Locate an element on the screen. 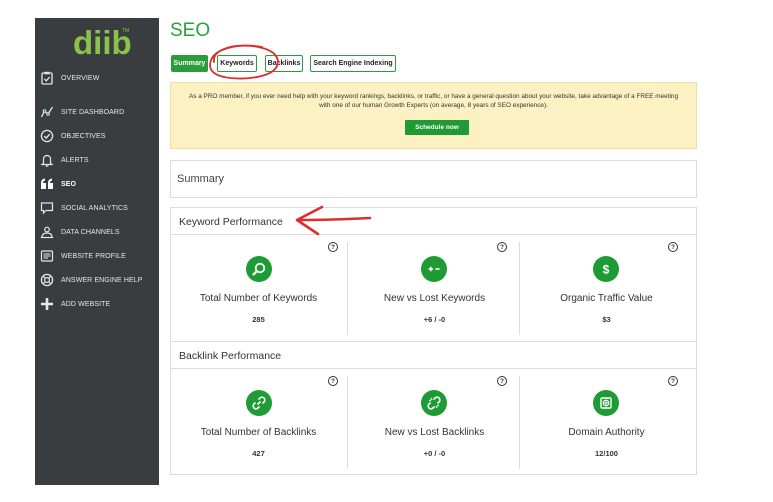 This screenshot has height=502, width=773. sidebar-item-label: DATA CHANNELS is located at coordinates (90, 232).